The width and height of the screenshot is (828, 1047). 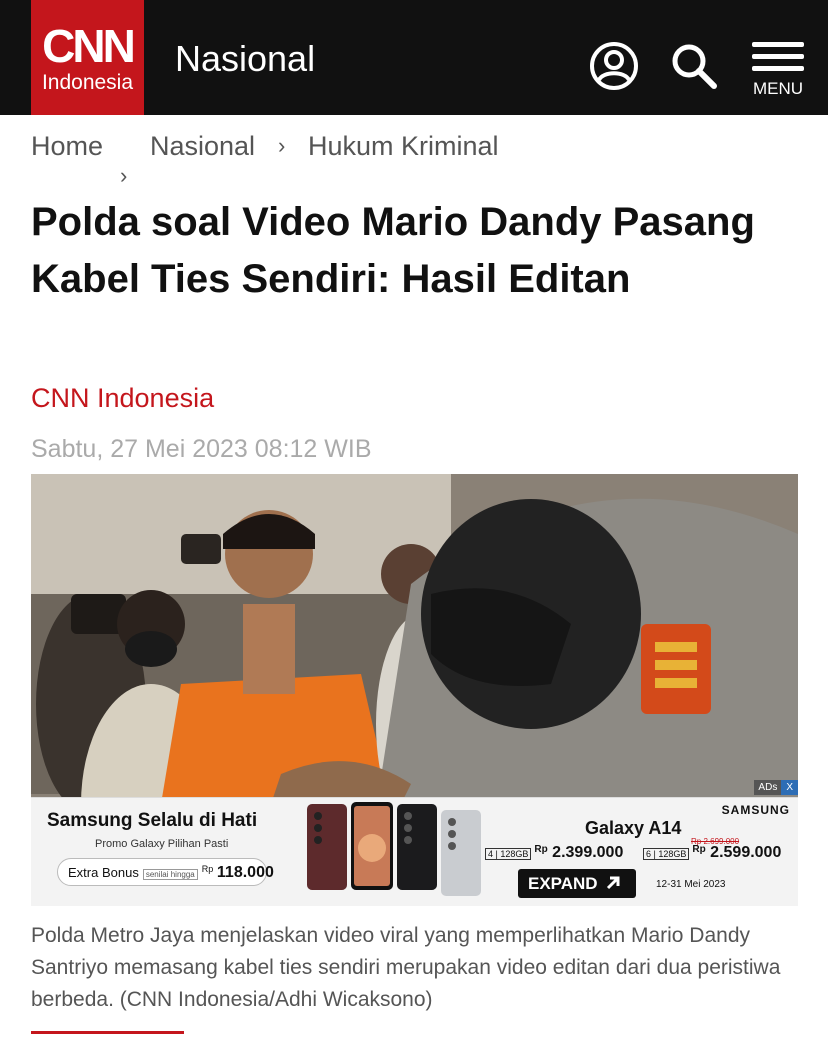 I want to click on logo-cnn-text: CNN, so click(x=89, y=46).